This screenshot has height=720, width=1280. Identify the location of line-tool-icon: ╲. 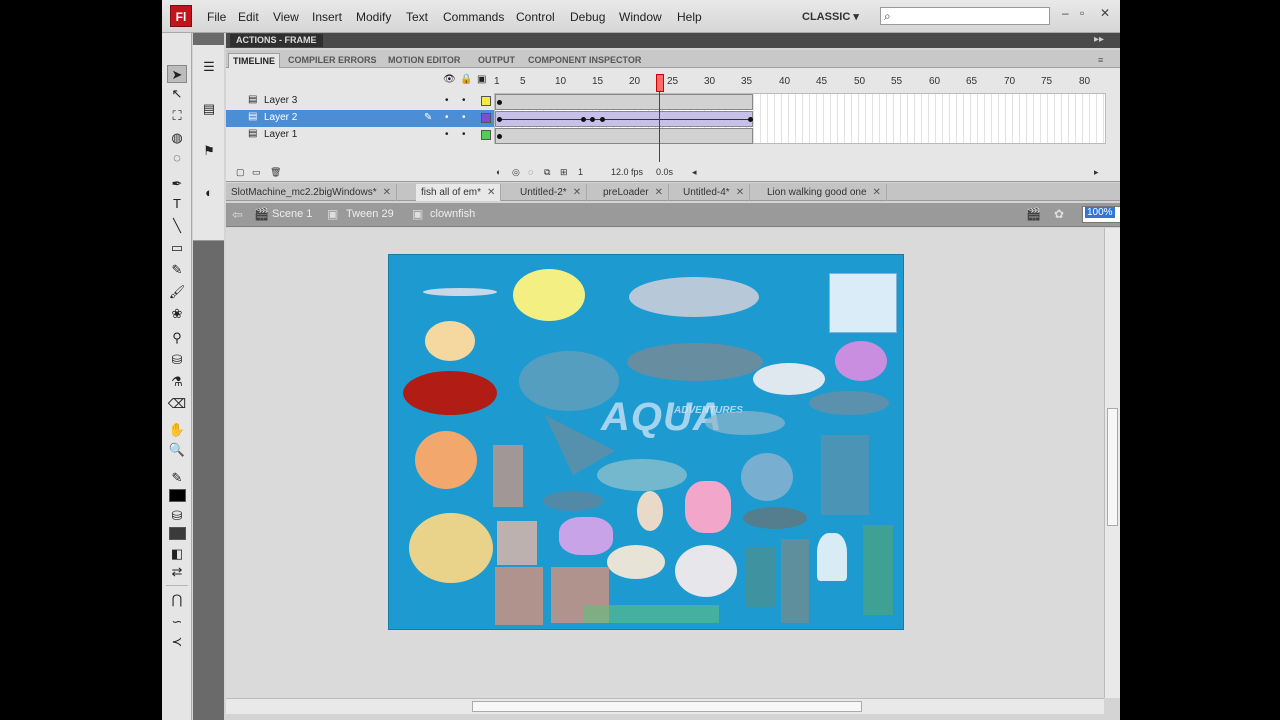
(177, 226).